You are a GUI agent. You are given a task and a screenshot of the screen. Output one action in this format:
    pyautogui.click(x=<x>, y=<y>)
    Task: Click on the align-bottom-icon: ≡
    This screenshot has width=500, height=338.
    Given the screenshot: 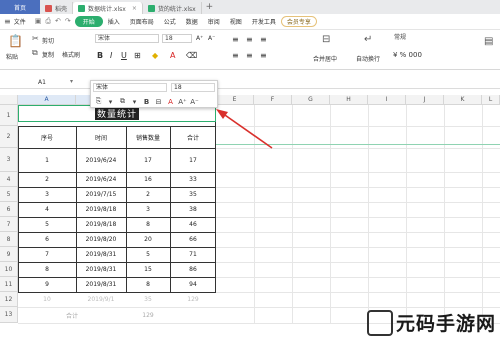 What is the action you would take?
    pyautogui.click(x=263, y=39)
    